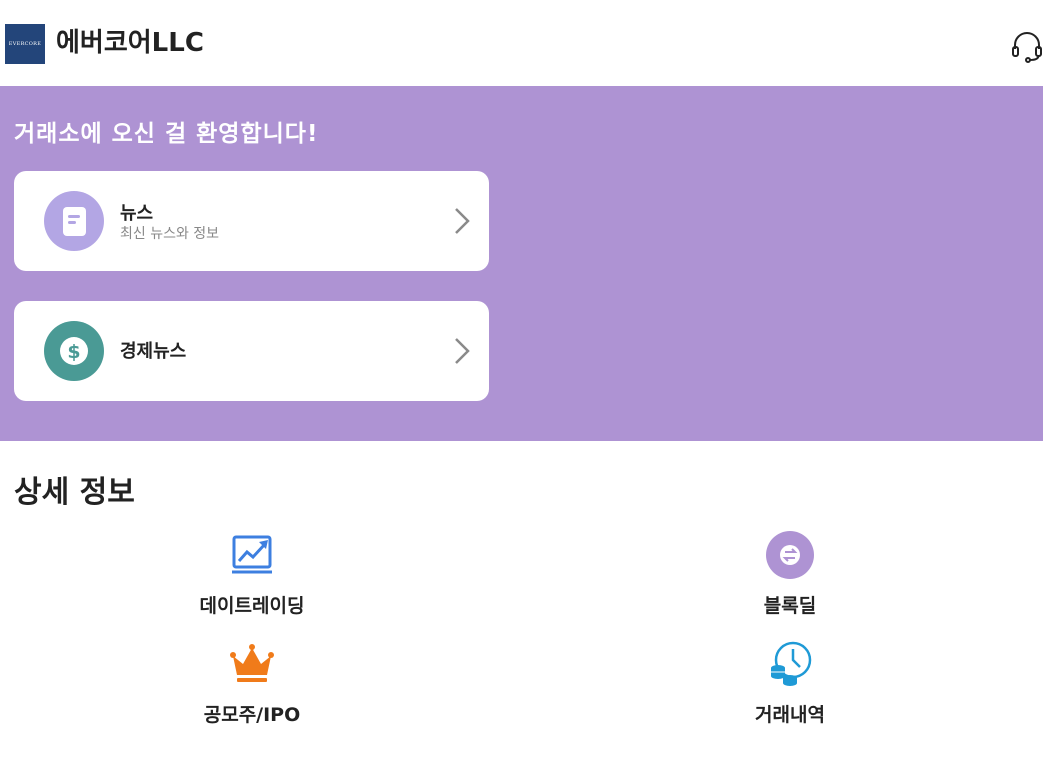 The image size is (1043, 774). I want to click on app-title: 에버코어LLC, so click(130, 43).